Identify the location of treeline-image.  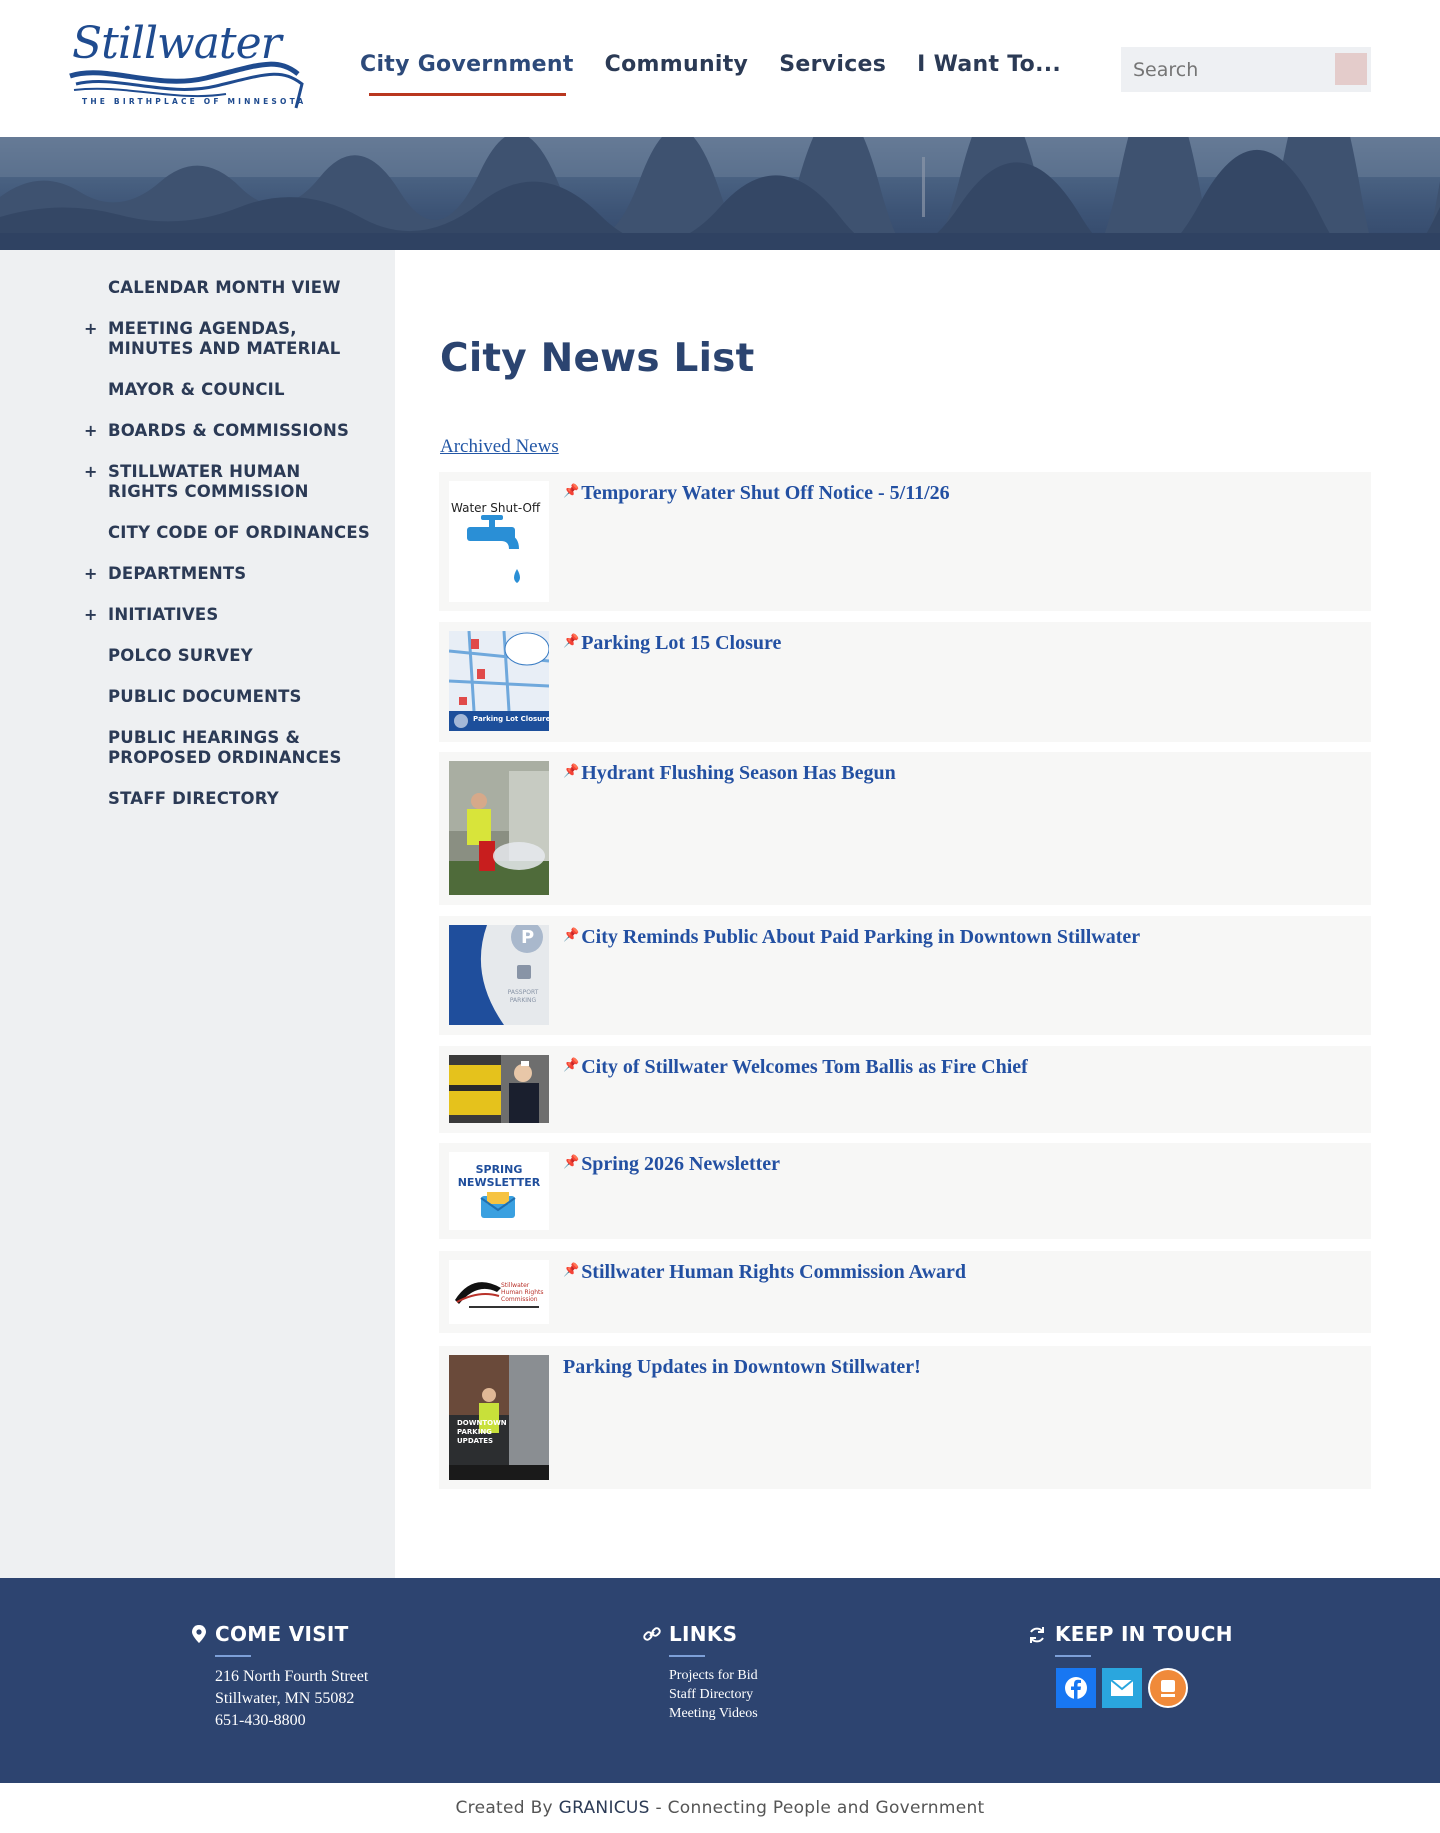
(720, 193).